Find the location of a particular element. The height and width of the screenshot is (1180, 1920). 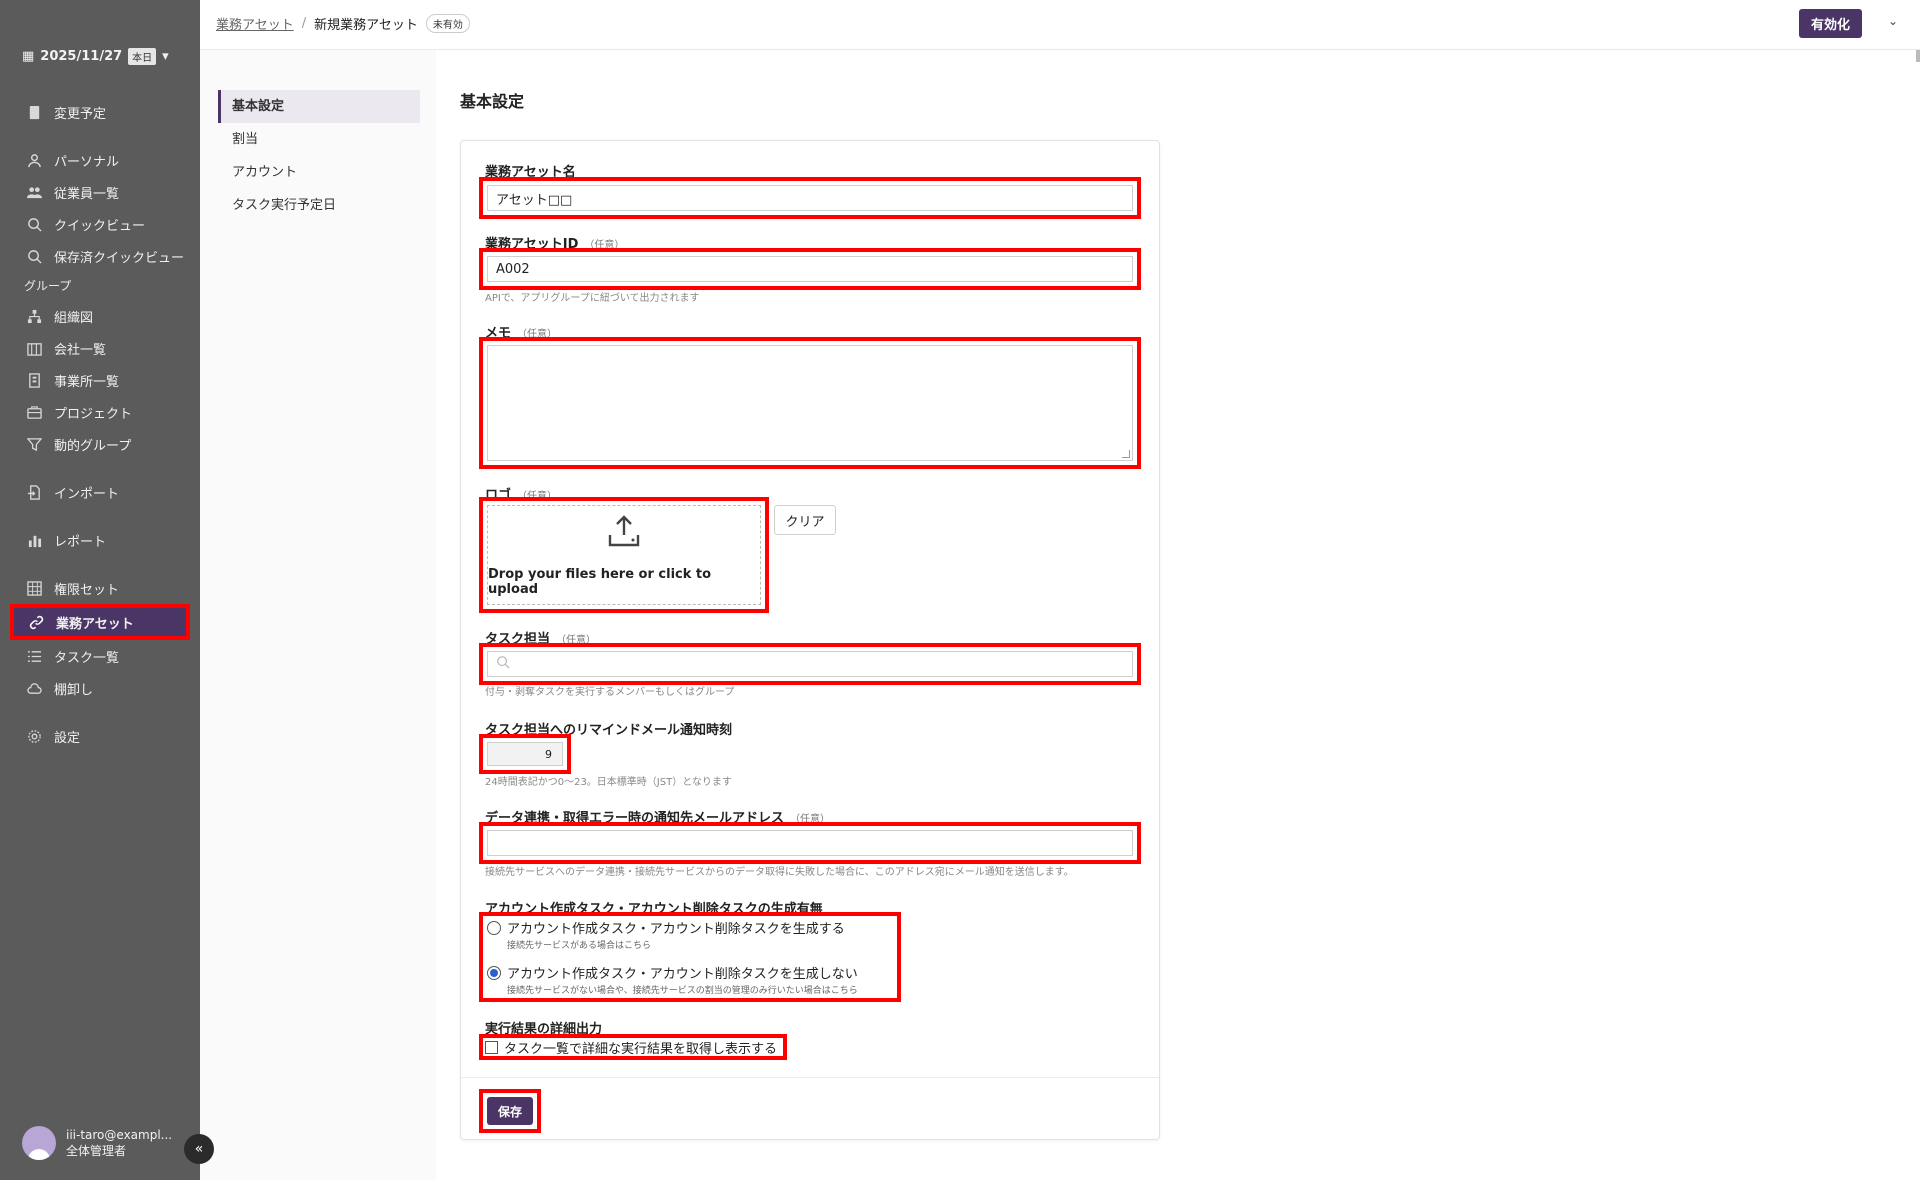

sidebar-item-dynamic-groups: 動的グループ is located at coordinates (100, 444).